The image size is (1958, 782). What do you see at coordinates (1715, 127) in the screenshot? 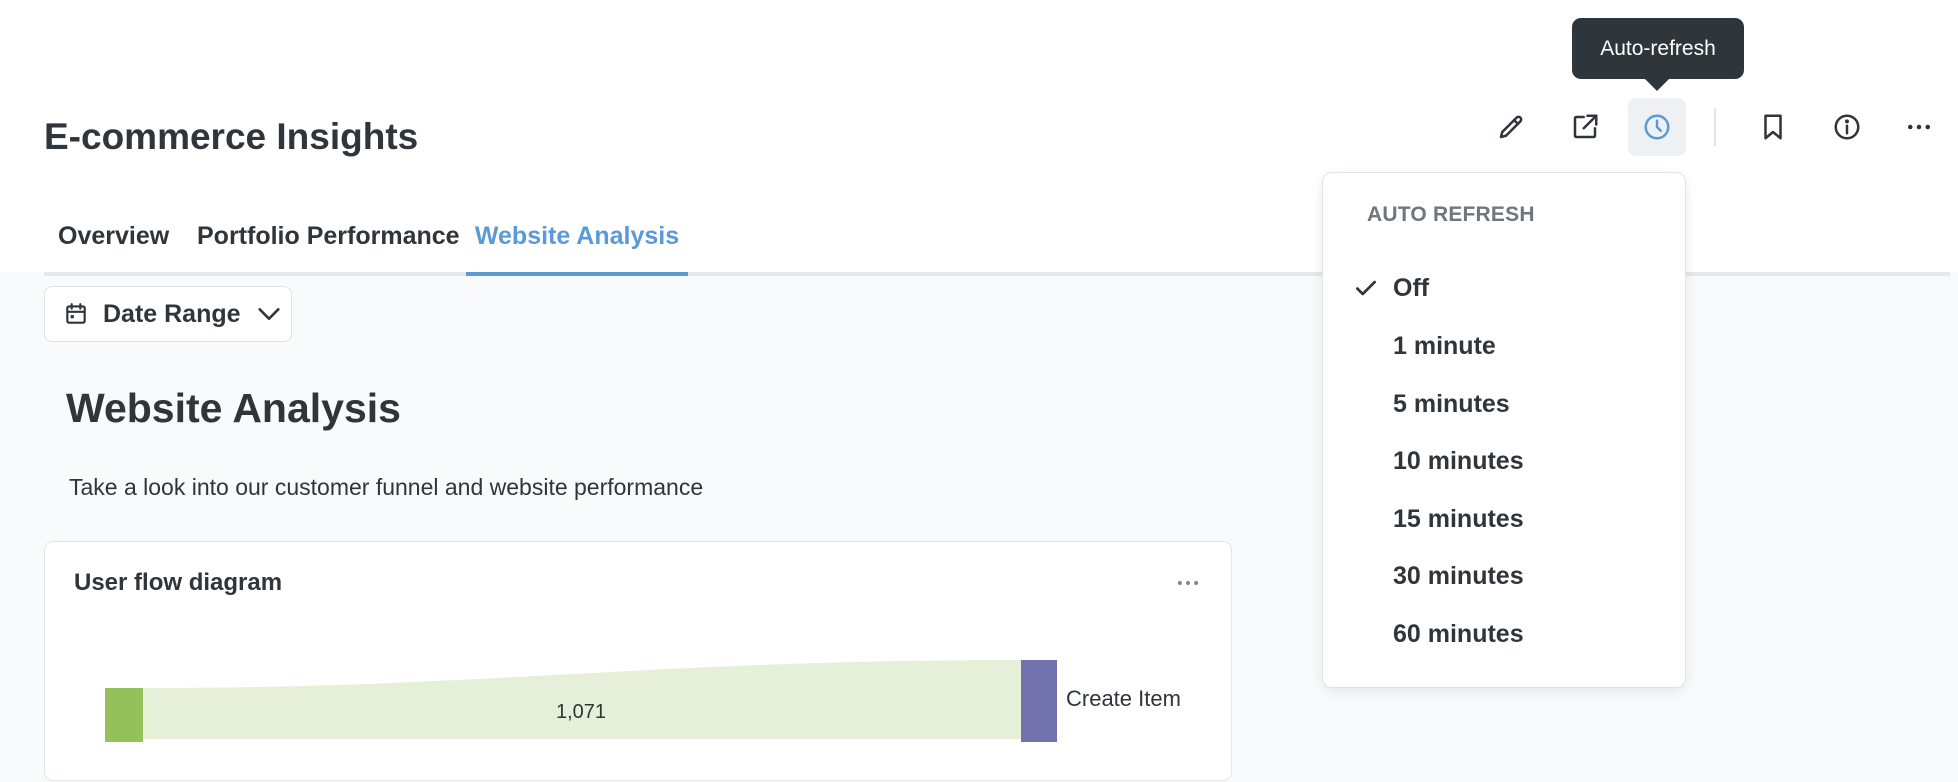
I see `header-divider` at bounding box center [1715, 127].